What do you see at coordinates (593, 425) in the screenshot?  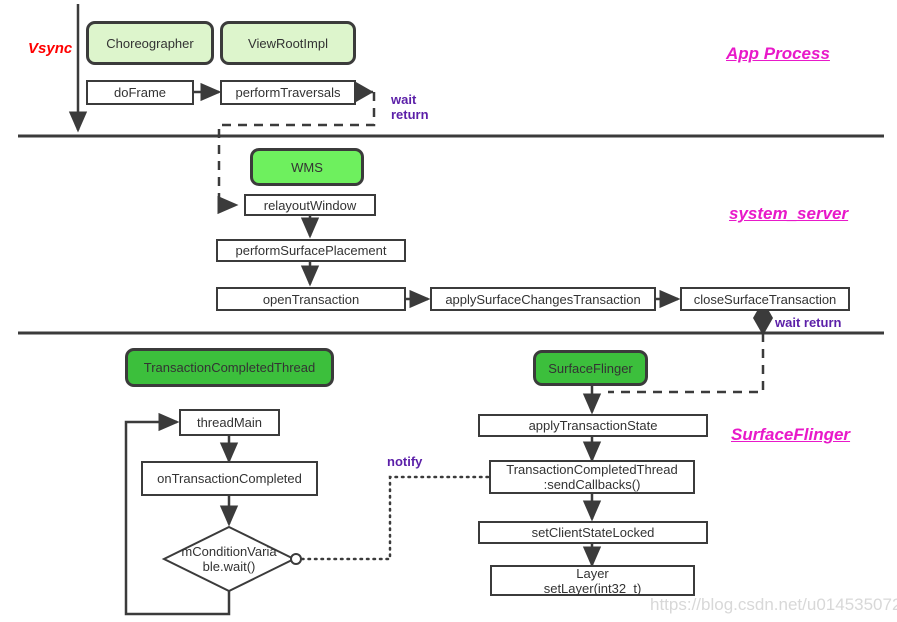 I see `node-applytransactionstate: applyTransactionState` at bounding box center [593, 425].